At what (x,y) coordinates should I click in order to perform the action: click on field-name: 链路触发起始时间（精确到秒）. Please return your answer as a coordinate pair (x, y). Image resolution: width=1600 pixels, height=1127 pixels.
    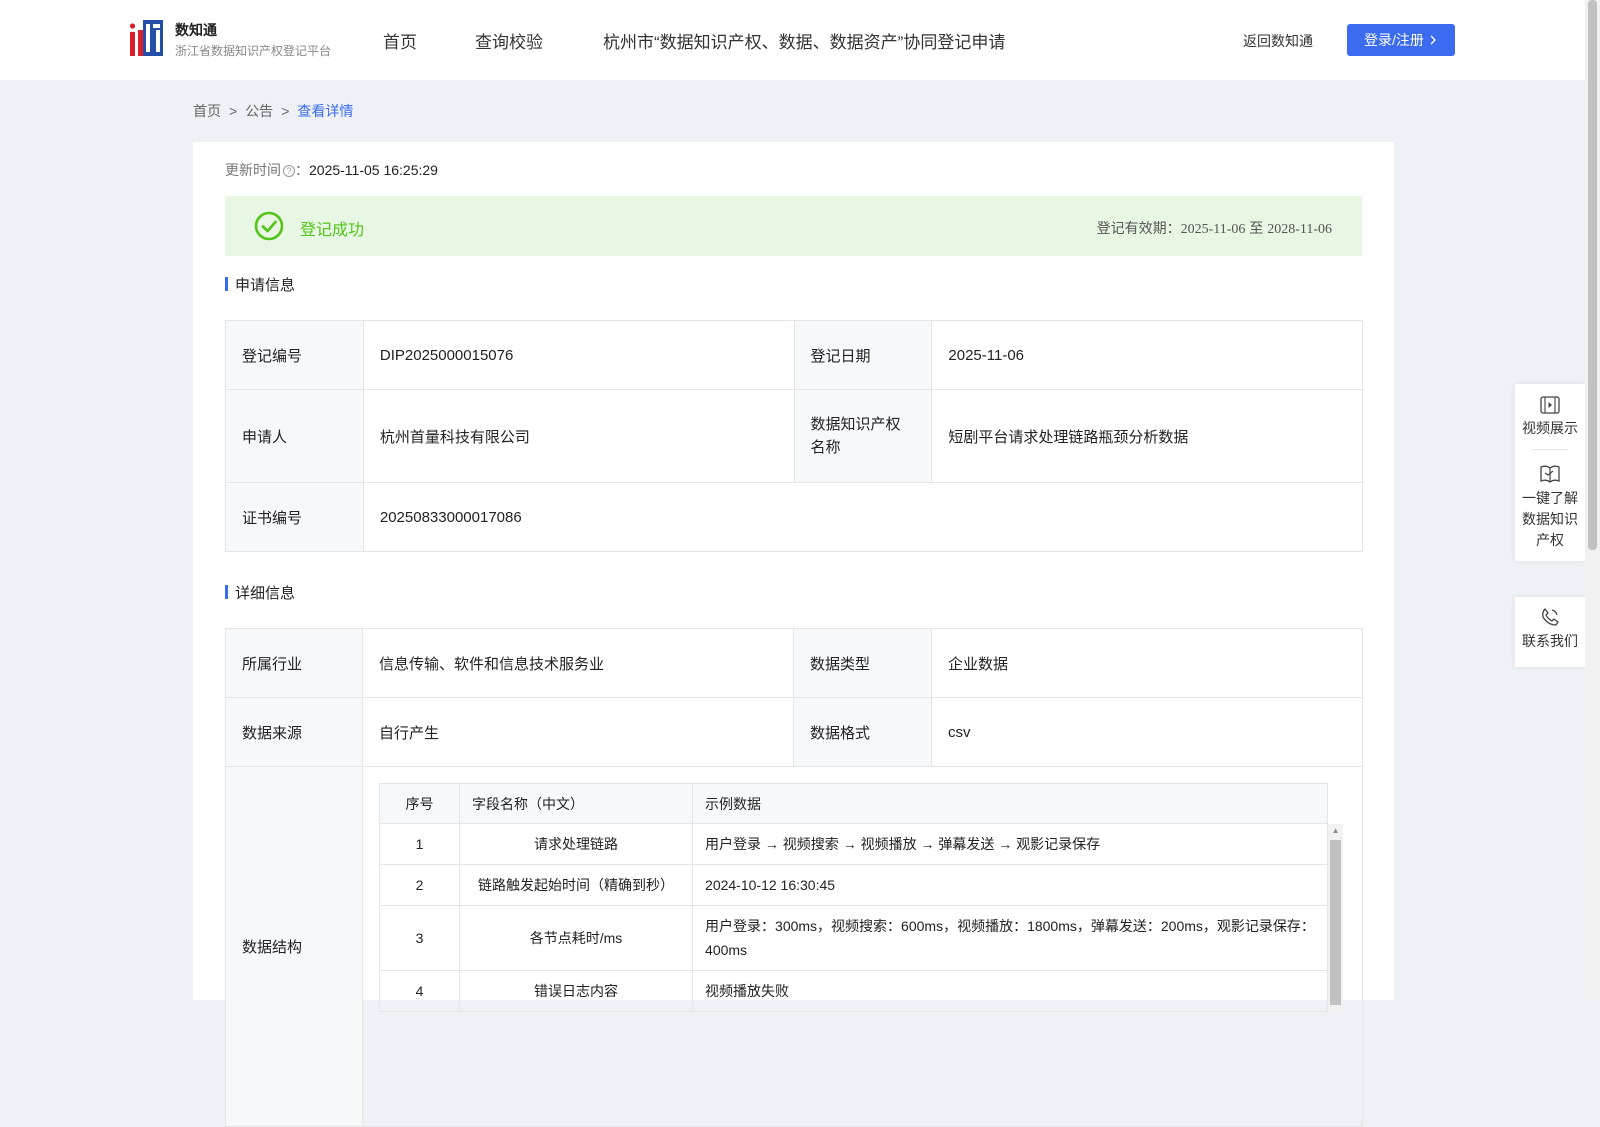
    Looking at the image, I should click on (576, 885).